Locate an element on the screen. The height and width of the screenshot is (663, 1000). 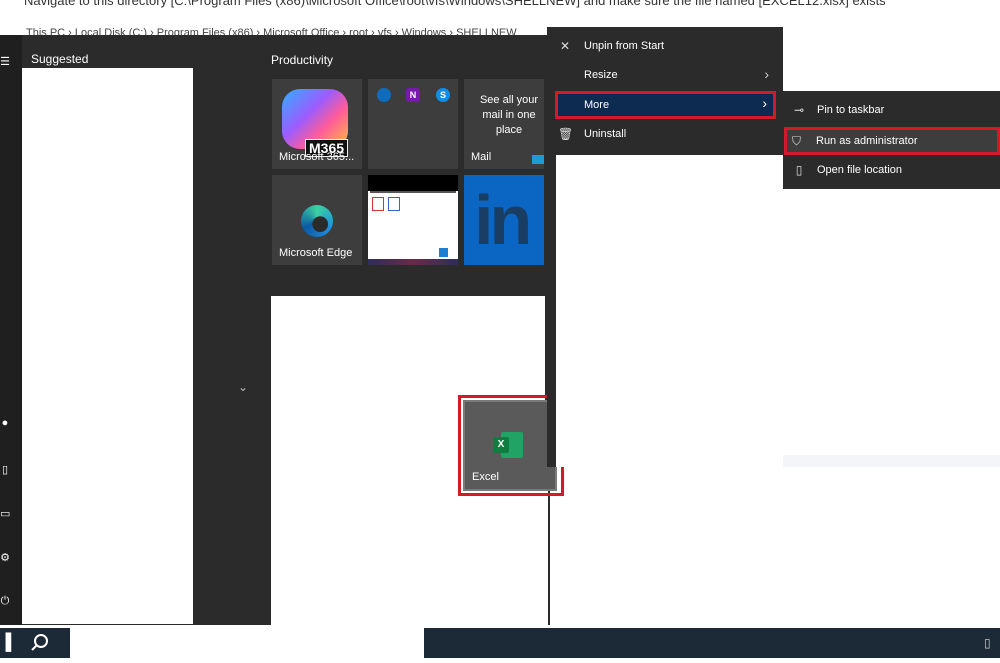
submenu-item-label: Pin to taskbar is located at coordinates (851, 110).